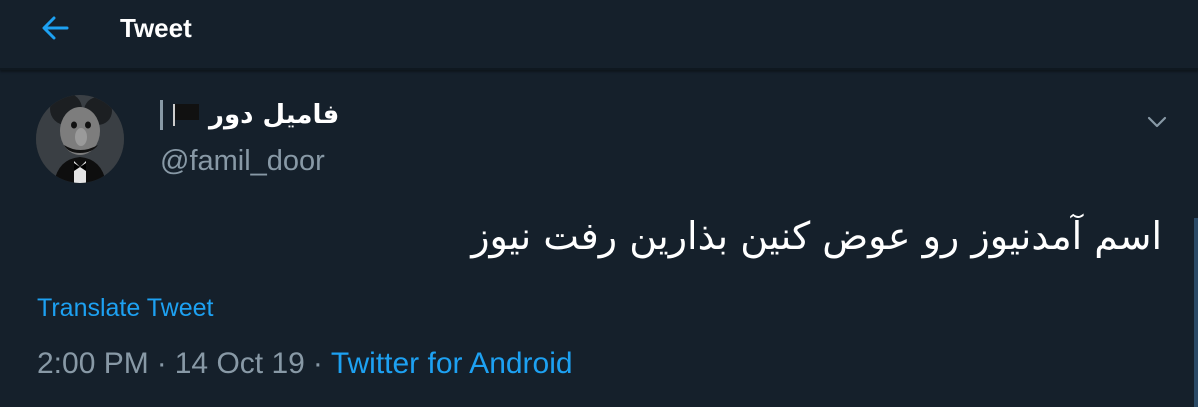 The height and width of the screenshot is (407, 1198). Describe the element at coordinates (274, 115) in the screenshot. I see `display-name-text: فامیل دور` at that location.